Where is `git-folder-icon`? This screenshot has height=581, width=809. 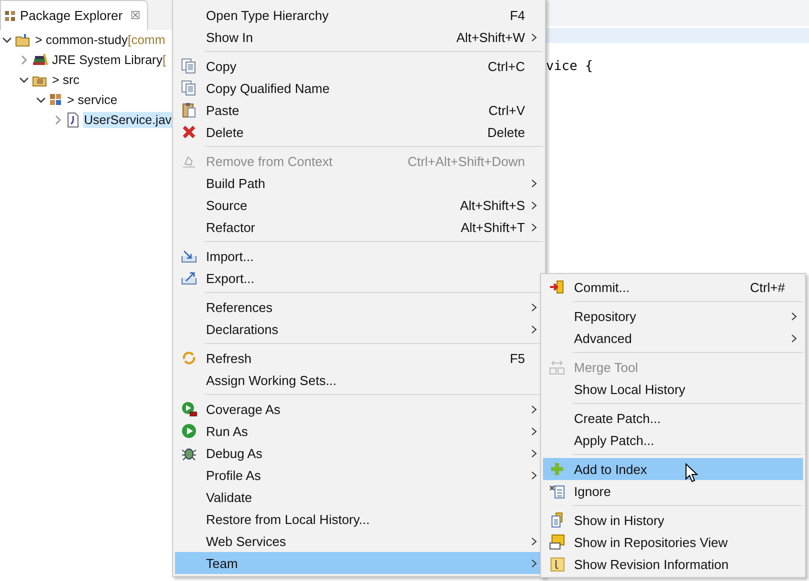
git-folder-icon is located at coordinates (557, 542).